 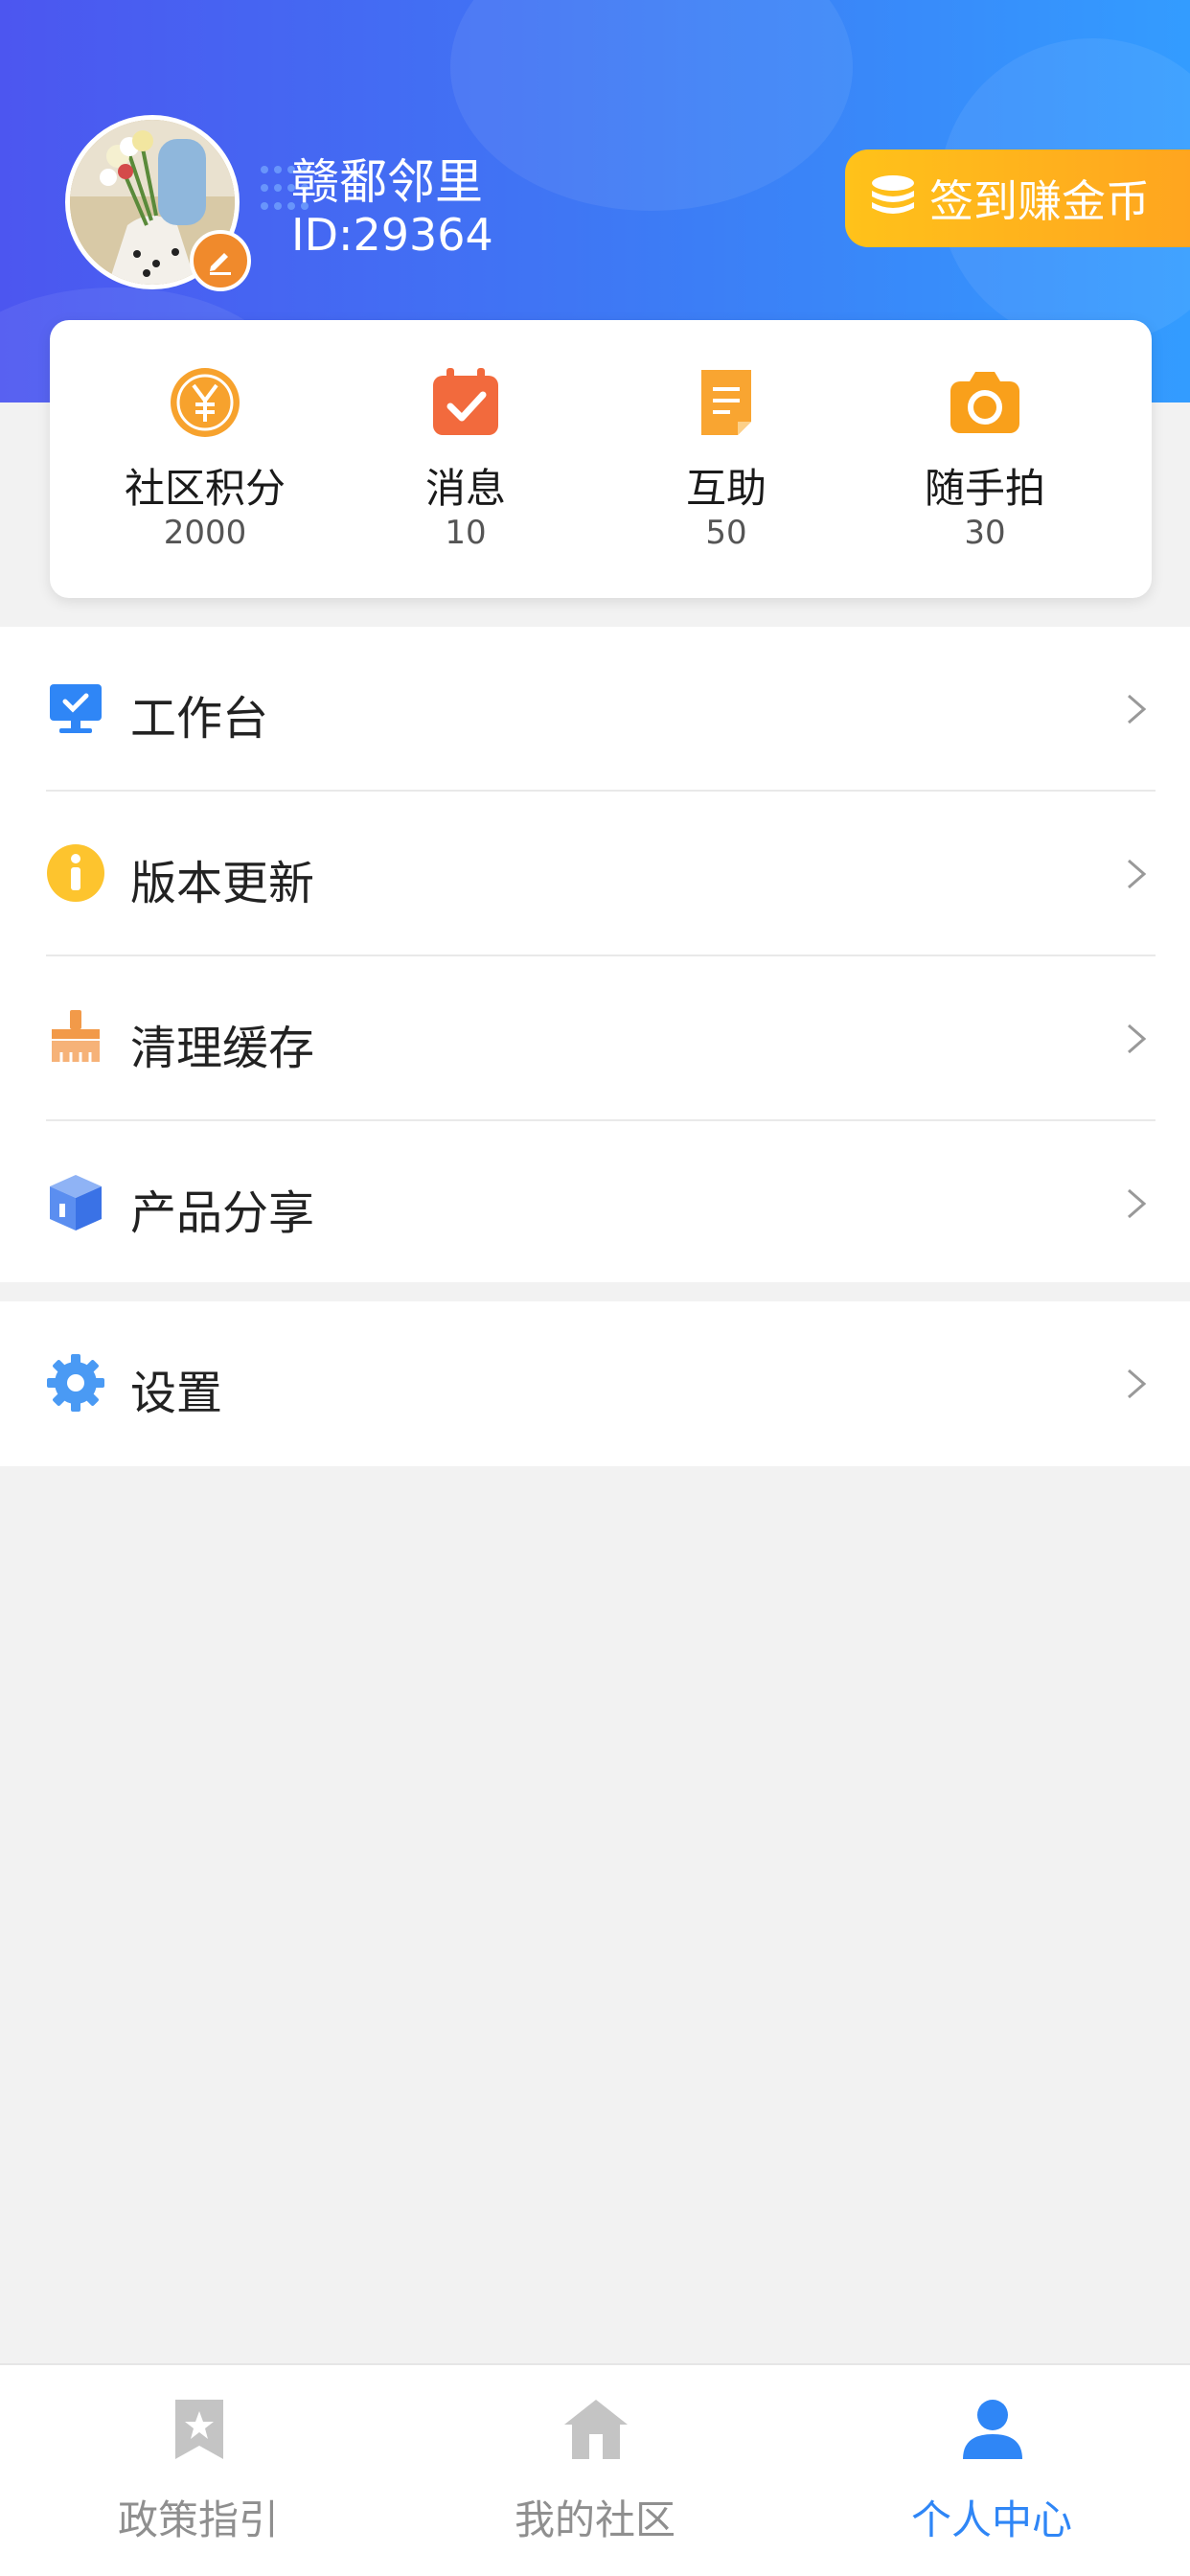 I want to click on info-icon, so click(x=76, y=873).